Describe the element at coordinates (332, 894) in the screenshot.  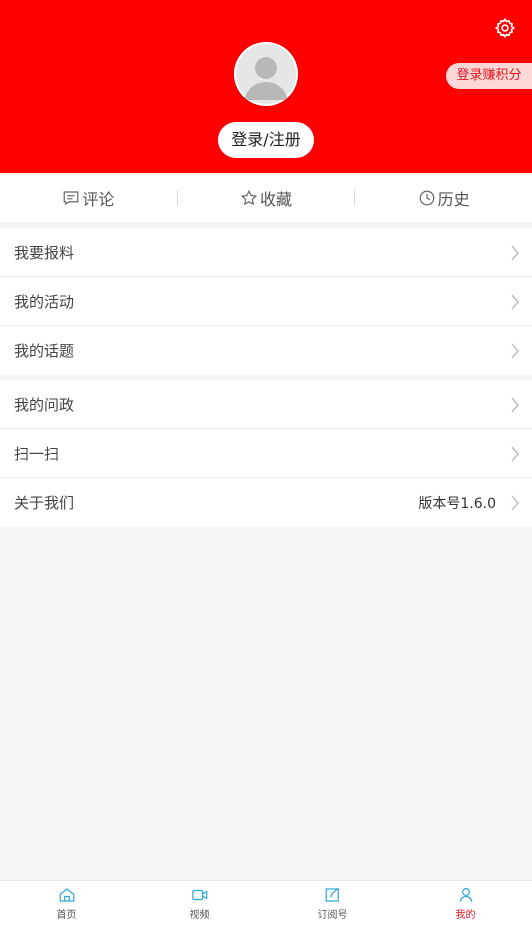
I see `edit-icon` at that location.